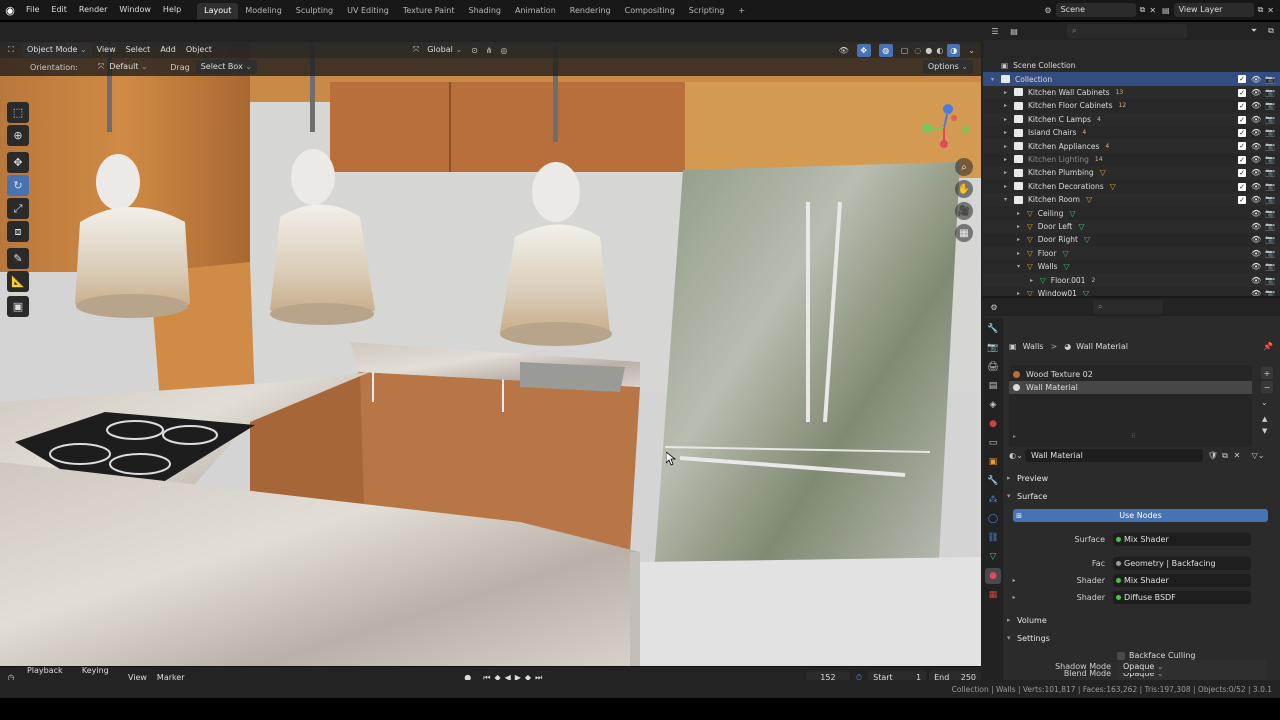 This screenshot has height=720, width=1280. Describe the element at coordinates (1142, 620) in the screenshot. I see `volume-section-header: ▸ Volume` at that location.